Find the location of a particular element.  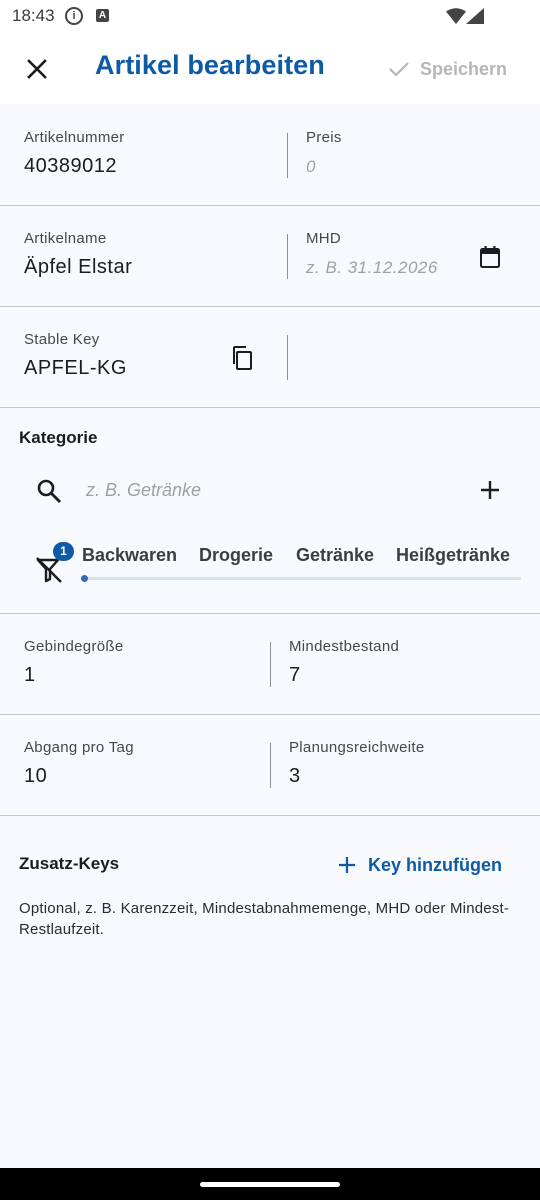

stable-key-field: Stable Key APFEL-KG is located at coordinates (110, 357).